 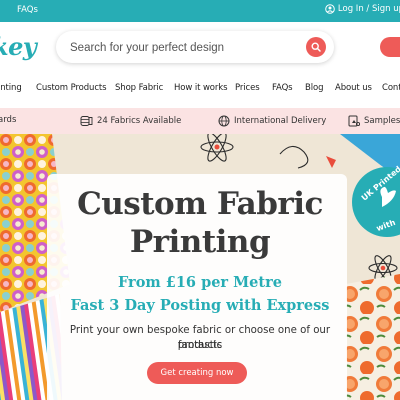 I want to click on hero-title-line1: Custom Fabric, so click(x=200, y=204).